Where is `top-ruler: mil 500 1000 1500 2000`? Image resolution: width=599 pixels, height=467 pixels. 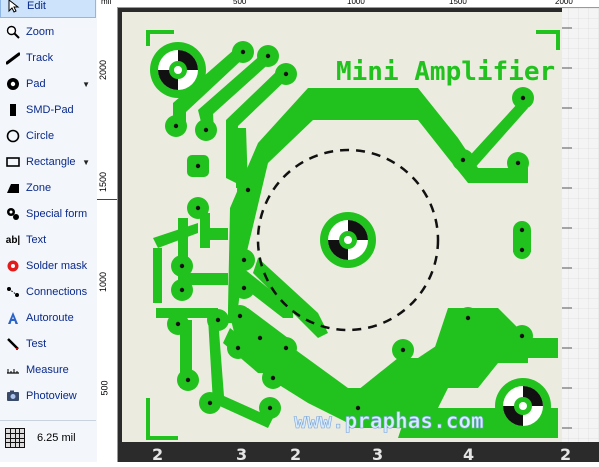 top-ruler: mil 500 1000 1500 2000 is located at coordinates (348, 4).